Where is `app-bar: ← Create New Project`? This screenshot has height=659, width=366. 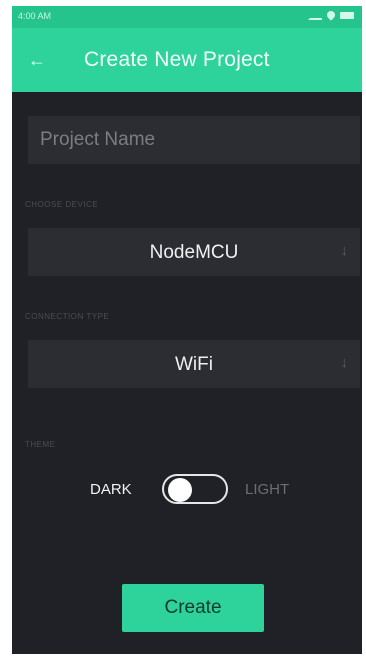
app-bar: ← Create New Project is located at coordinates (187, 60).